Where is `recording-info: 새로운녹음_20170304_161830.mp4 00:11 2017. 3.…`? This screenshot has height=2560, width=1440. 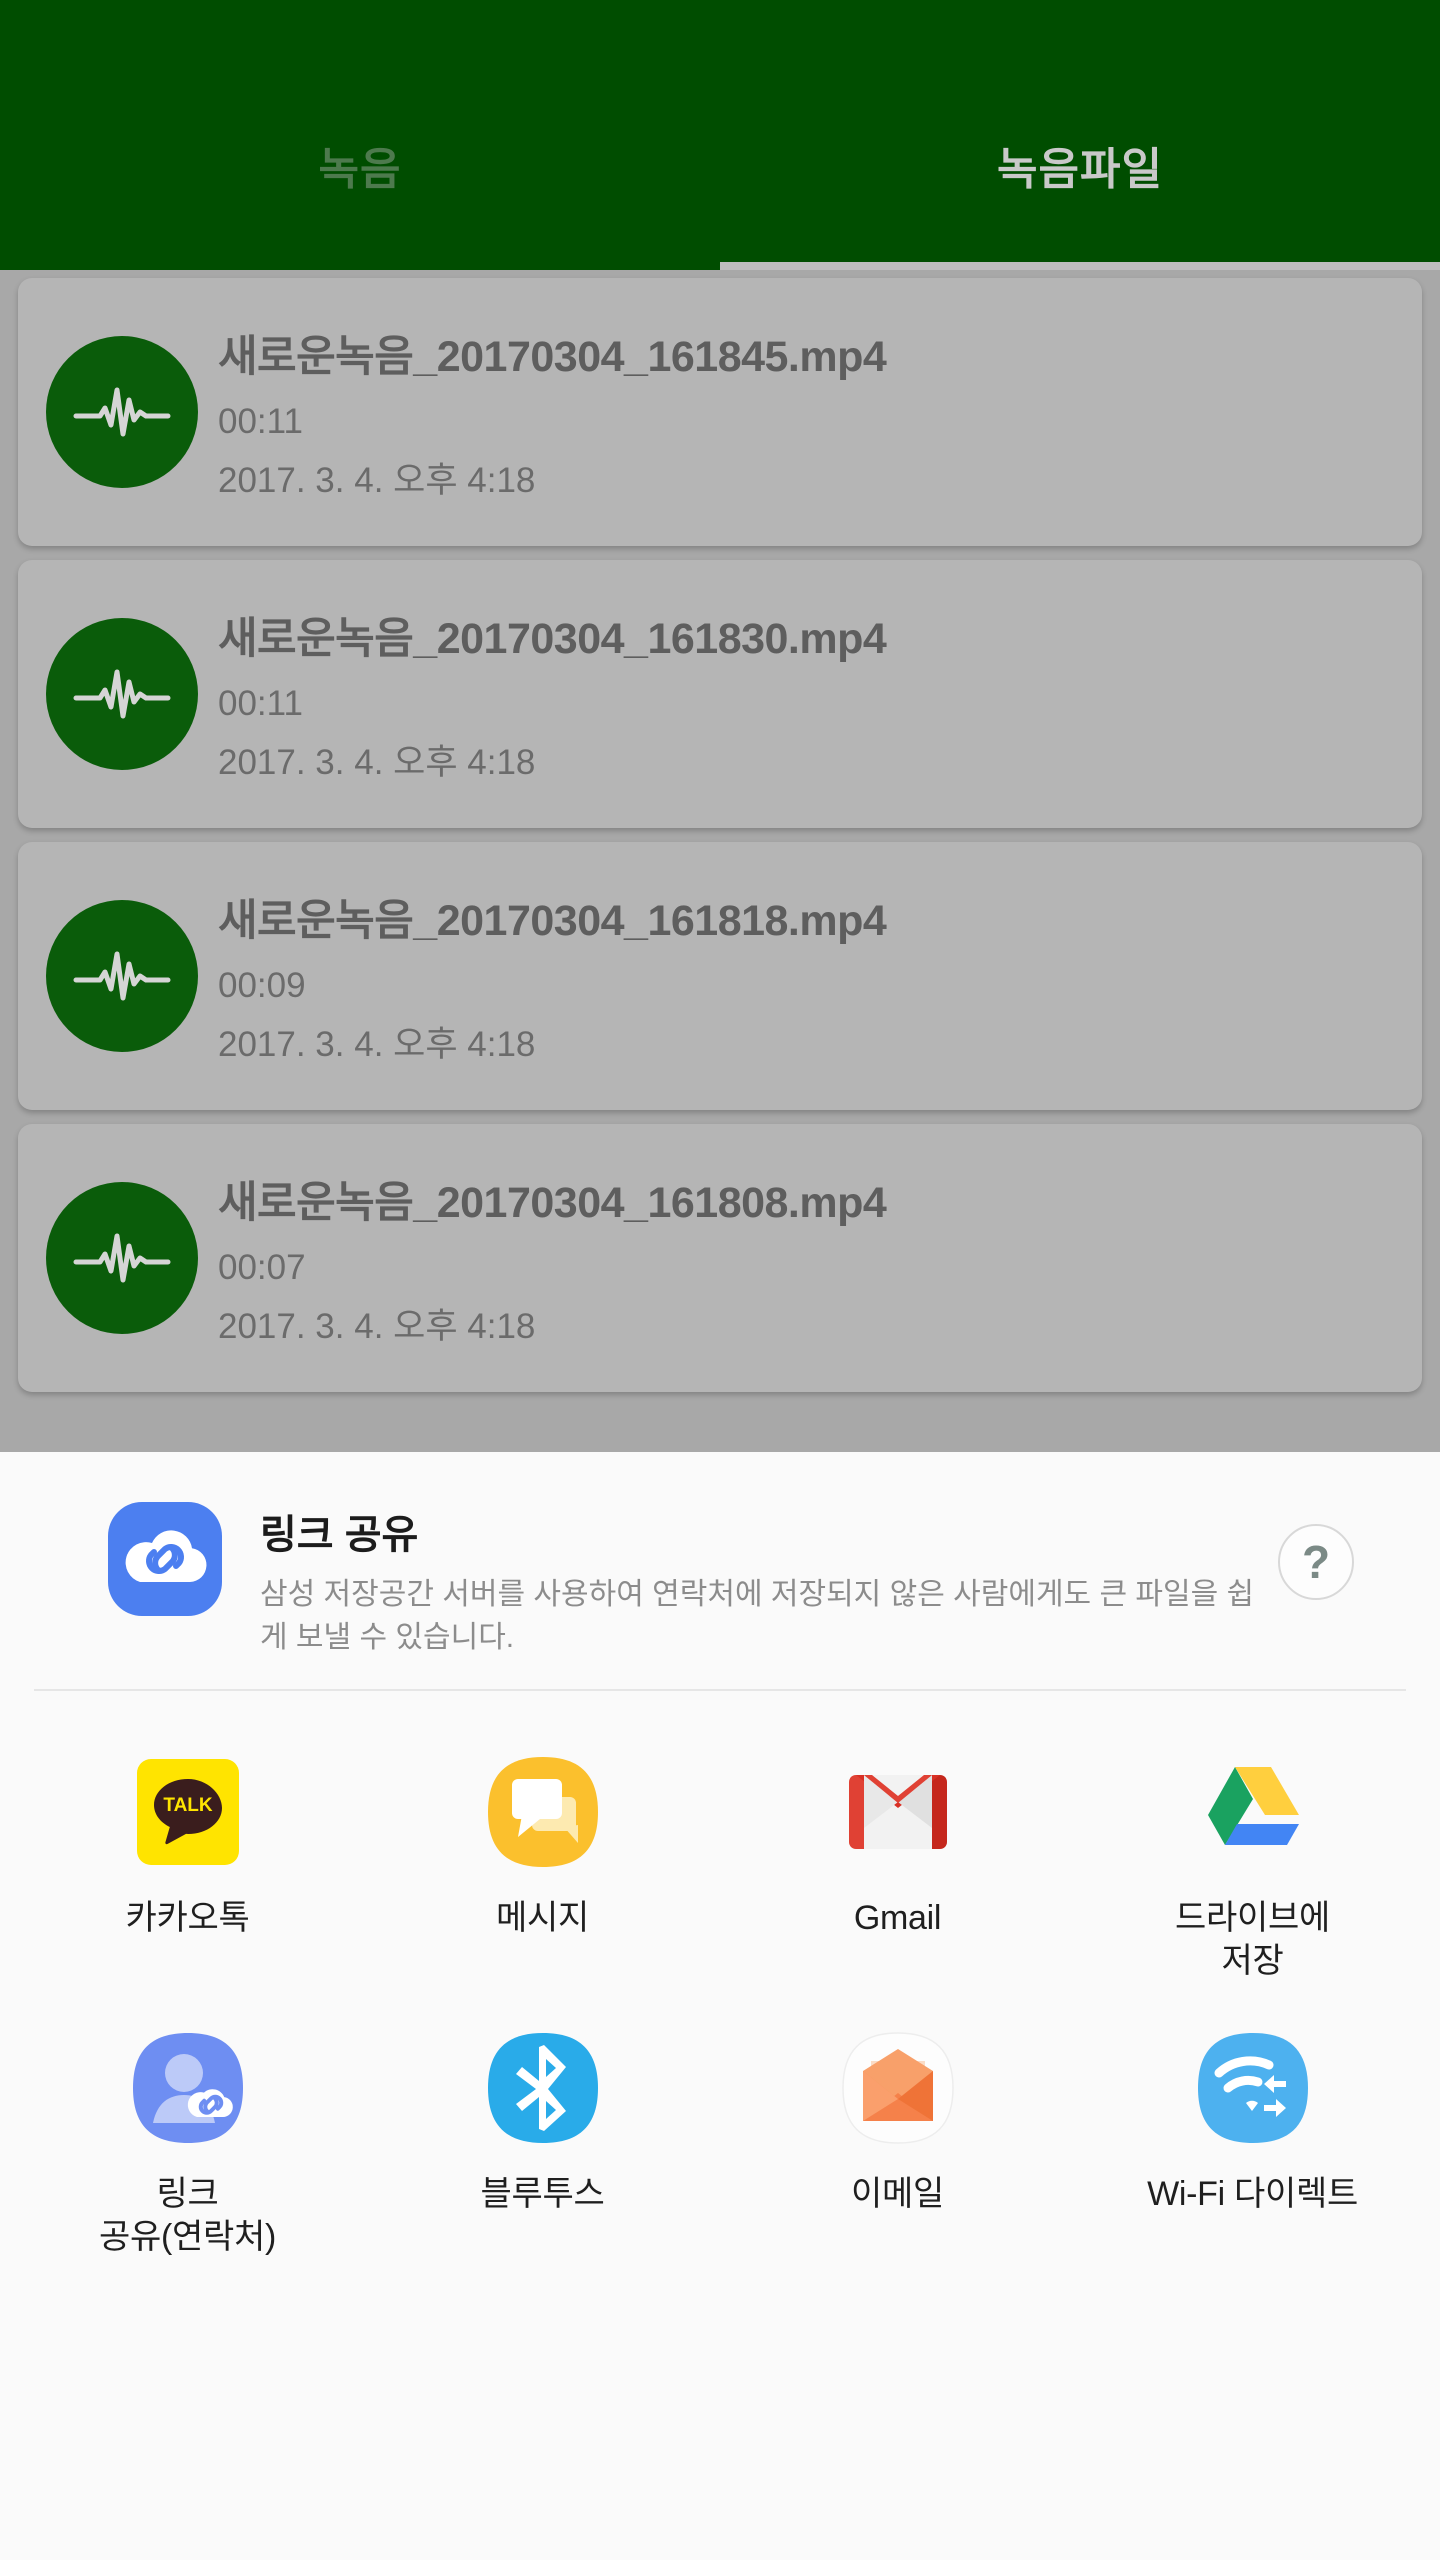
recording-info: 새로운녹음_20170304_161830.mp4 00:11 2017. 3.… is located at coordinates (820, 694).